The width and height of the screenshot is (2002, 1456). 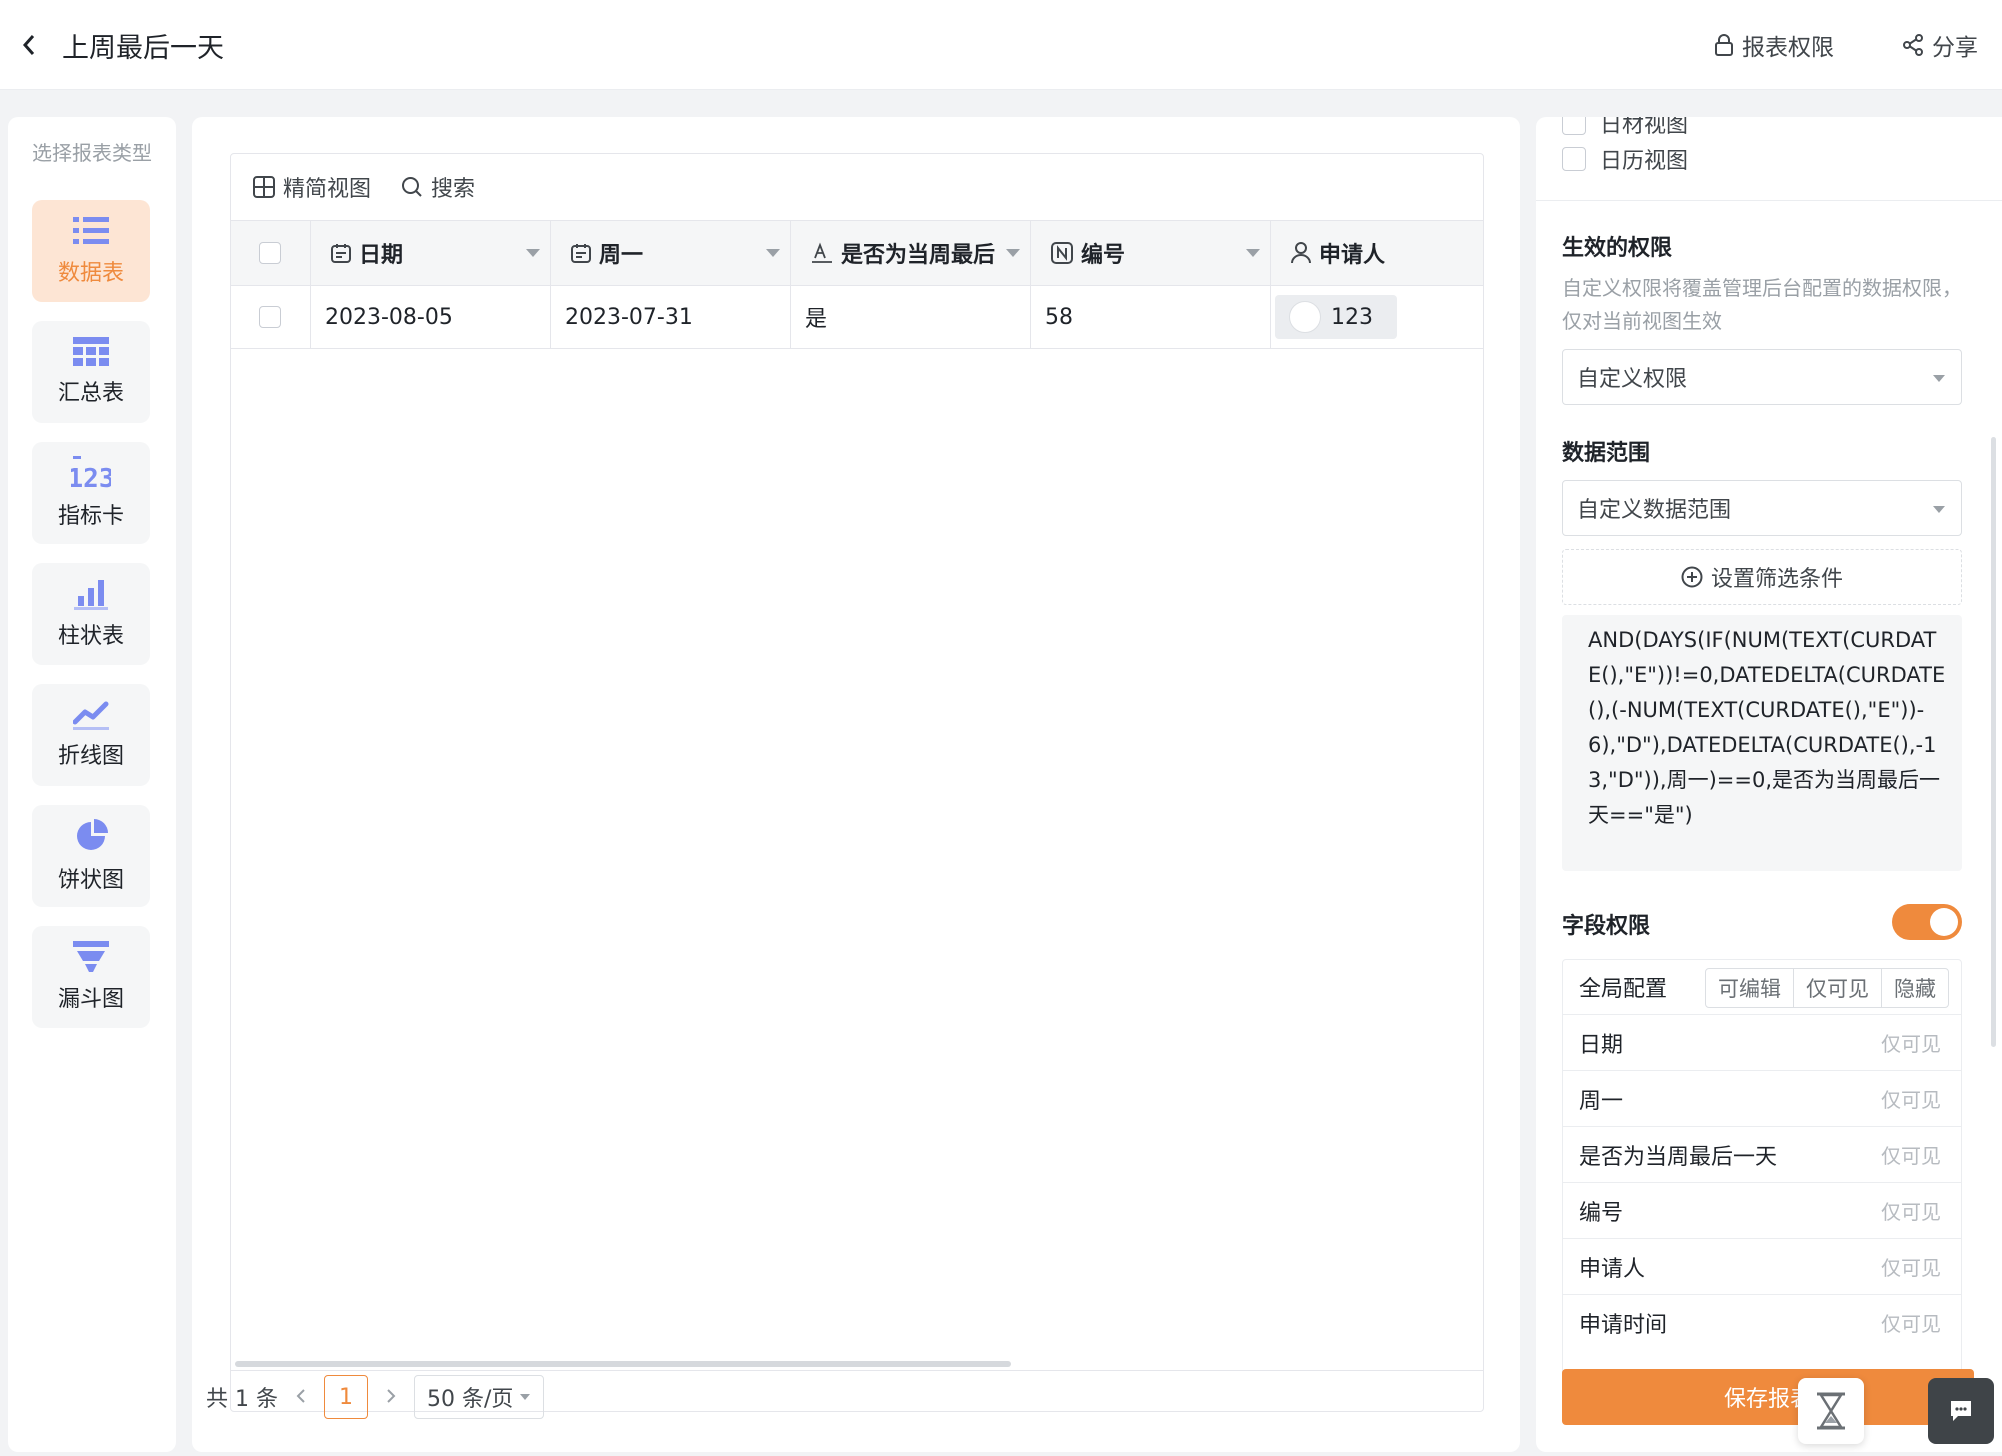 I want to click on effective-permission-title: 生效的权限, so click(x=1617, y=248).